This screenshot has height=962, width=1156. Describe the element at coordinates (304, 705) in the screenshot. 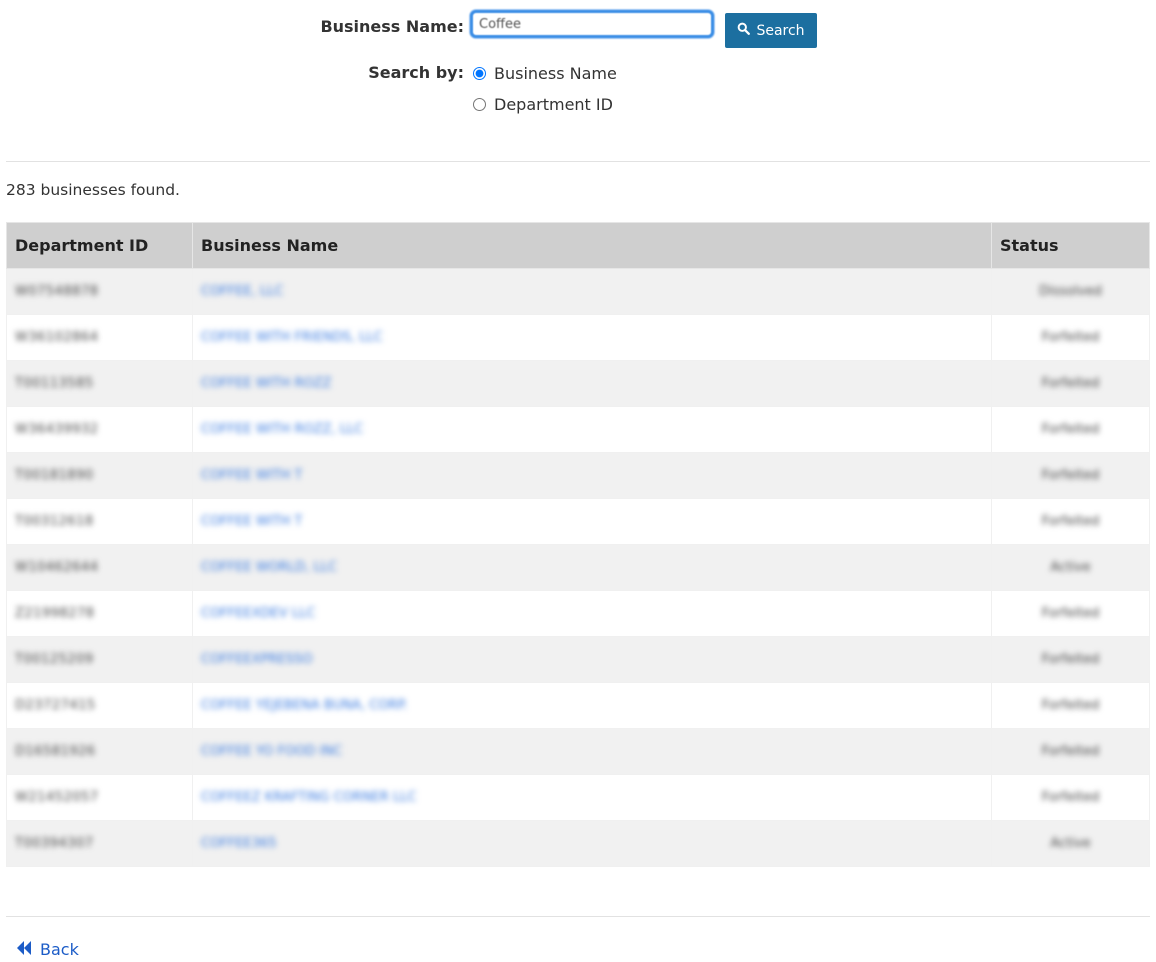

I see `business-name-link: COFFEE YEJEBENA BUNA, CORP.` at that location.